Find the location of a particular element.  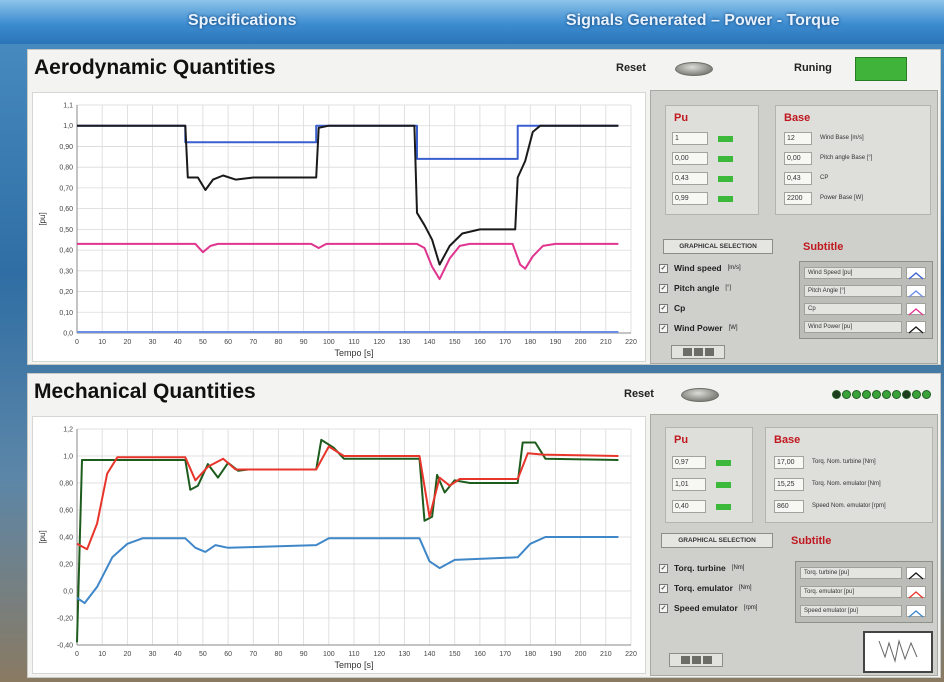

check-torq-turbine: ✓ Torq. turbine [Nm] is located at coordinates (701, 568).